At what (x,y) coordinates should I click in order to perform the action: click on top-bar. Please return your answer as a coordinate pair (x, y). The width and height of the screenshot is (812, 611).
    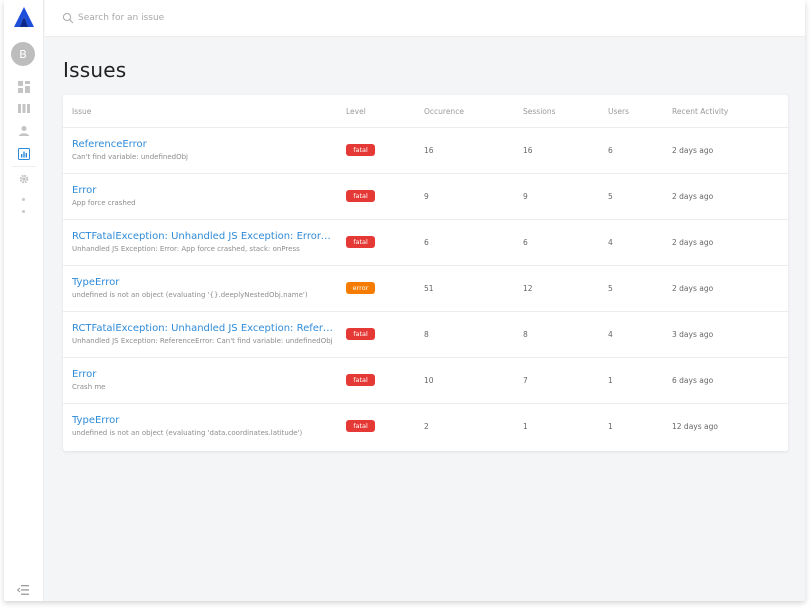
    Looking at the image, I should click on (425, 18).